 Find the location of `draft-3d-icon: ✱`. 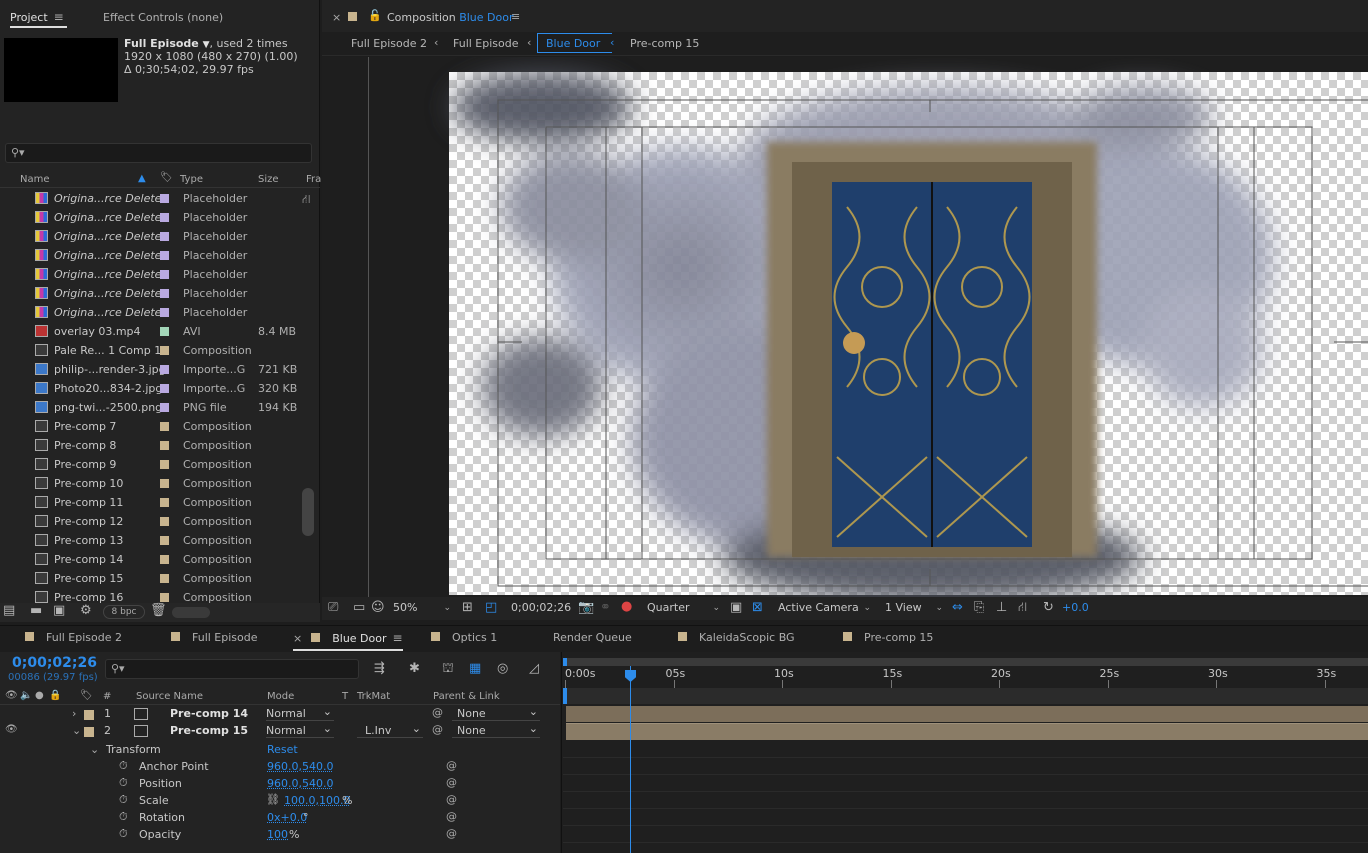

draft-3d-icon: ✱ is located at coordinates (414, 668).